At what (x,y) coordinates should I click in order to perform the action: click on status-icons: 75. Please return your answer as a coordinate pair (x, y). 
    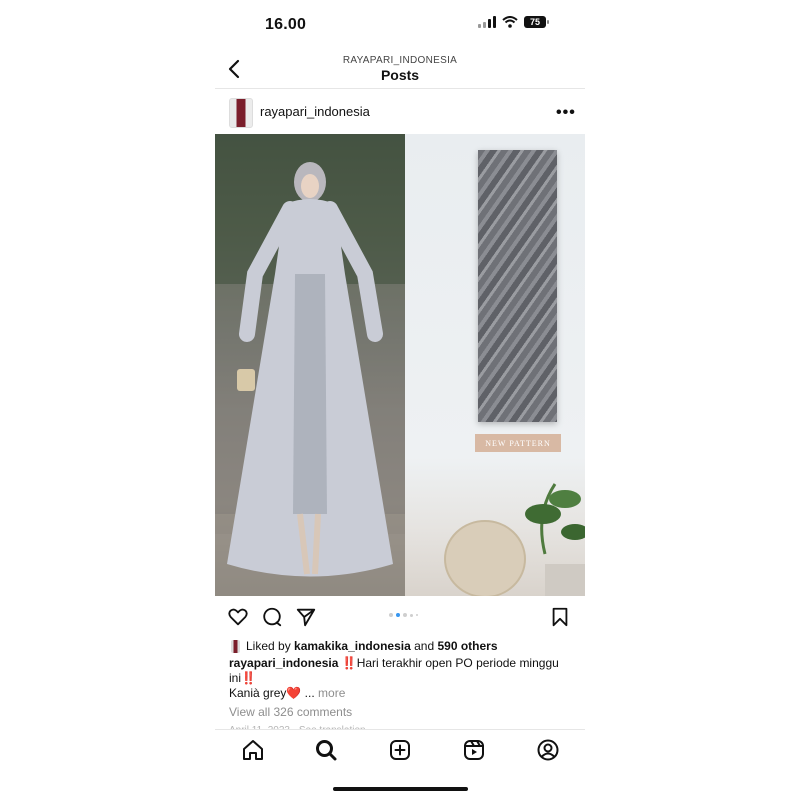
    Looking at the image, I should click on (513, 22).